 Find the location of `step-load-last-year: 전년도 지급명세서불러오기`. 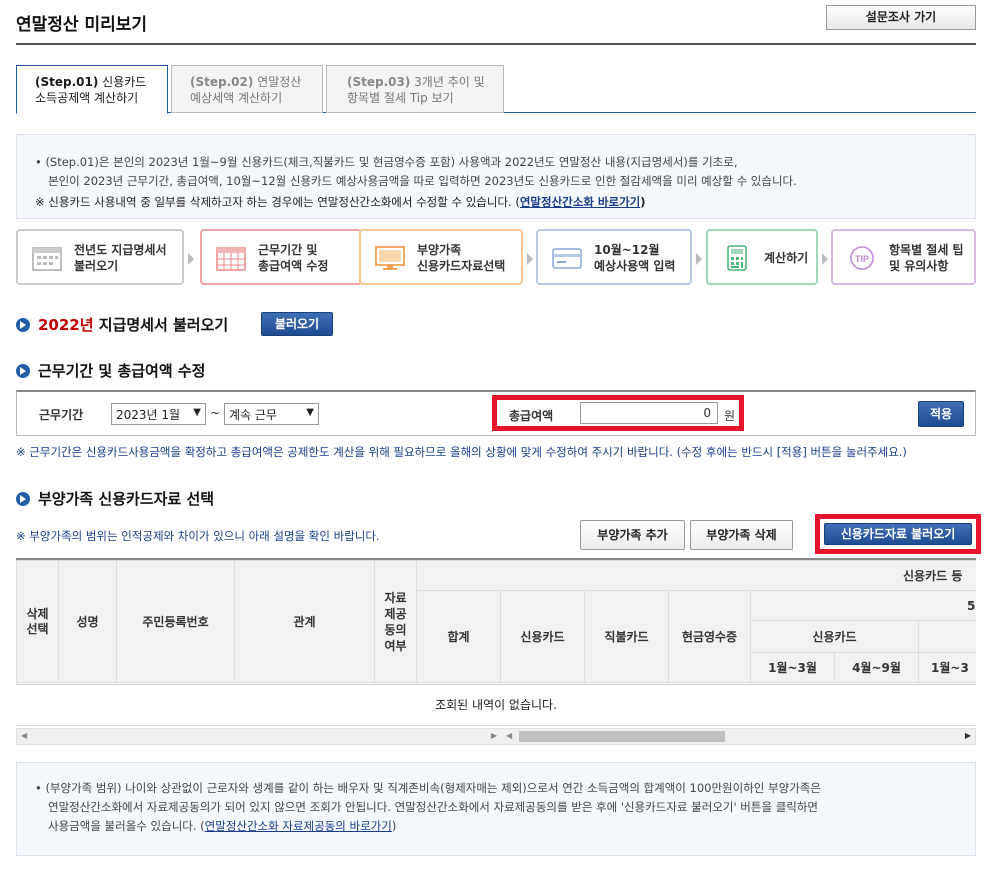

step-load-last-year: 전년도 지급명세서불러오기 is located at coordinates (105, 257).